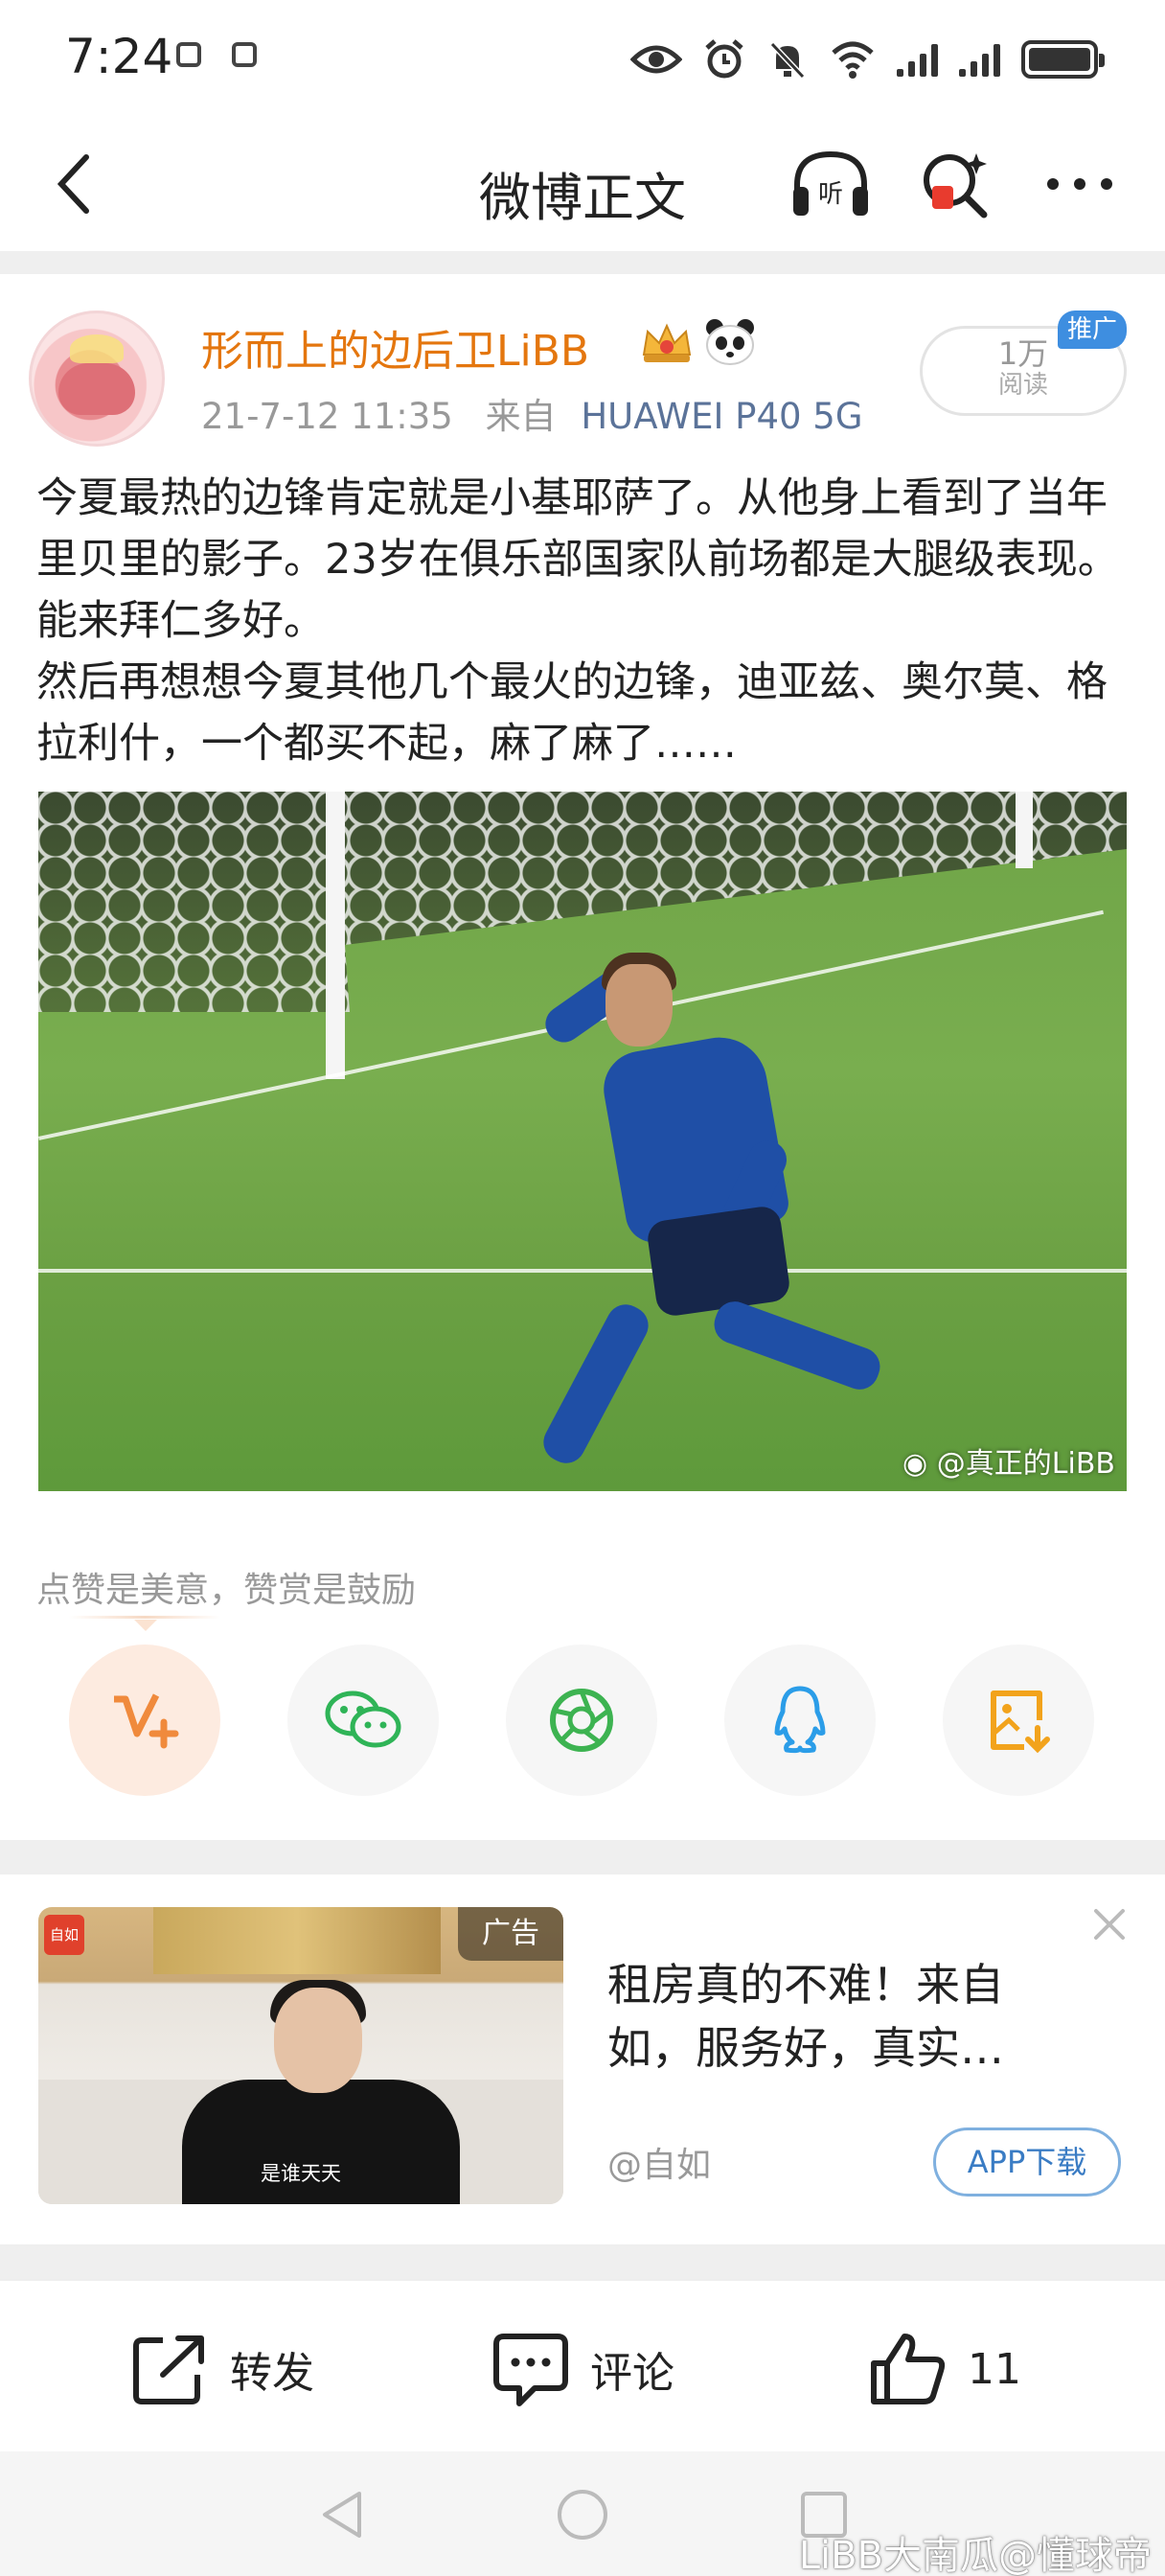 This screenshot has height=2576, width=1165. Describe the element at coordinates (168, 2369) in the screenshot. I see `repost-icon` at that location.